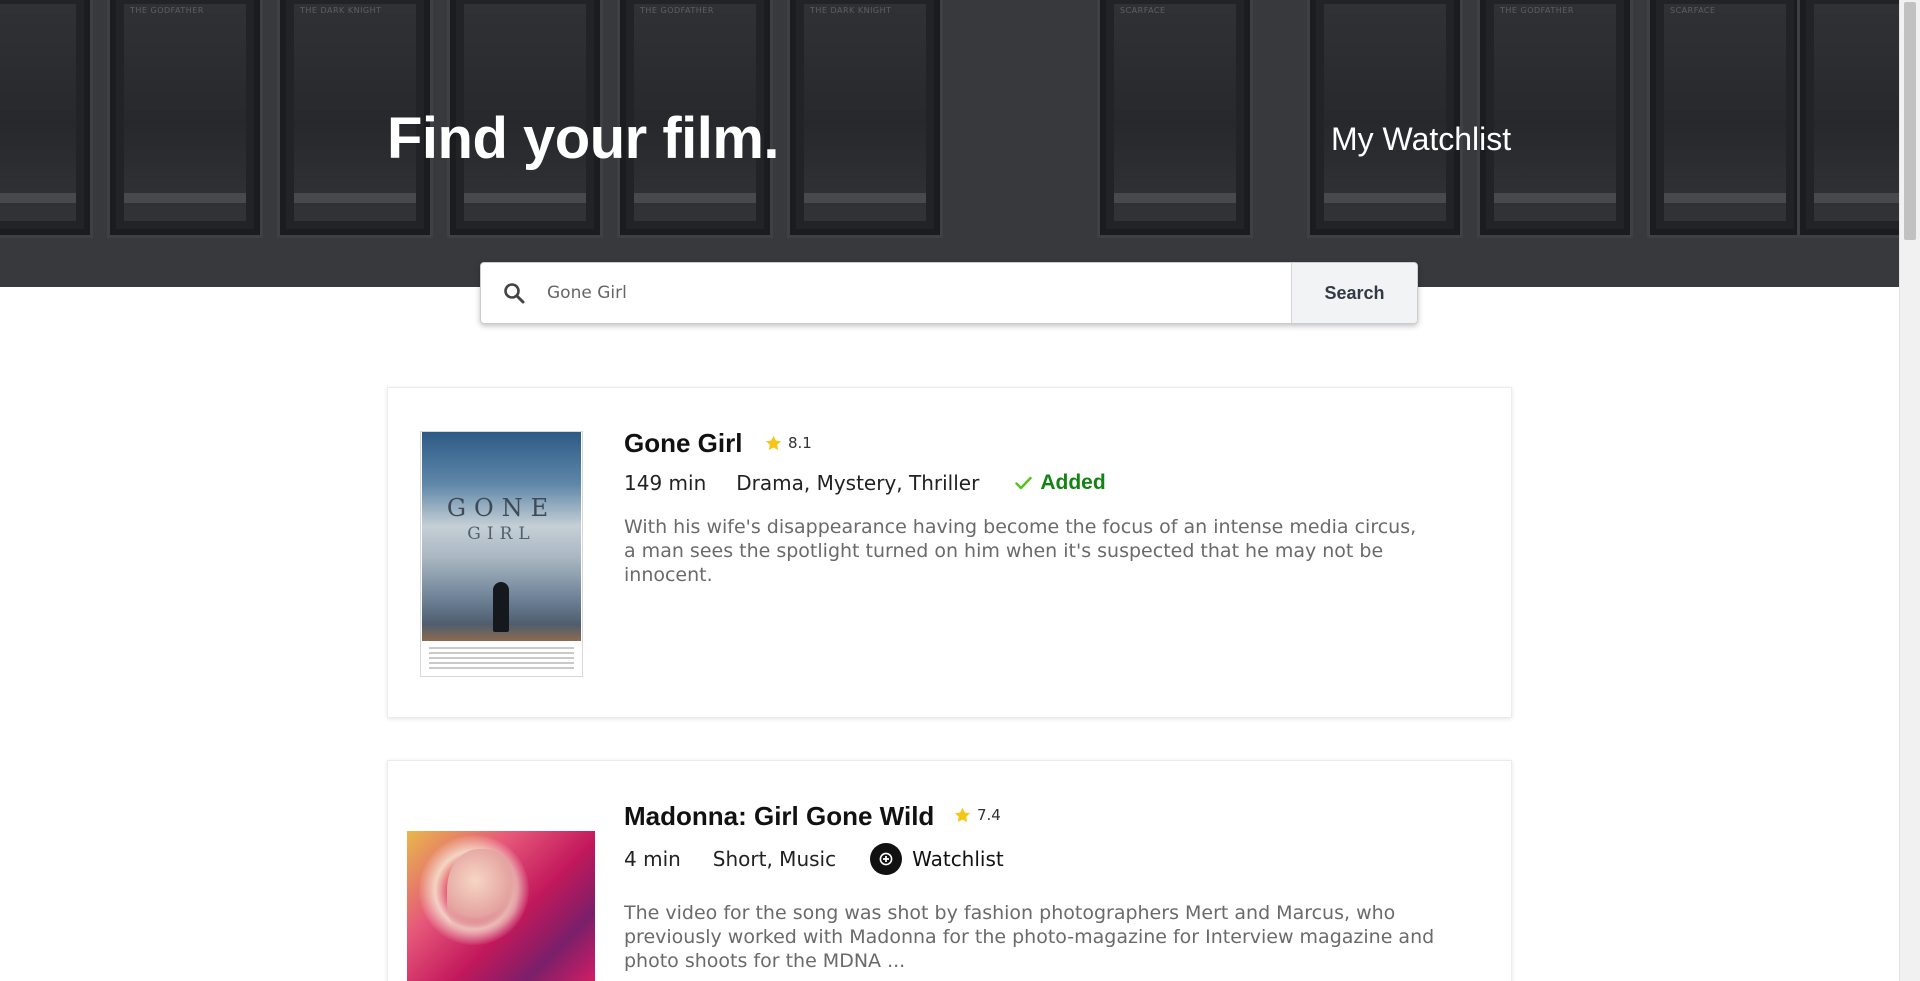 Image resolution: width=1920 pixels, height=981 pixels. What do you see at coordinates (683, 443) in the screenshot?
I see `movie-title: Gone Girl` at bounding box center [683, 443].